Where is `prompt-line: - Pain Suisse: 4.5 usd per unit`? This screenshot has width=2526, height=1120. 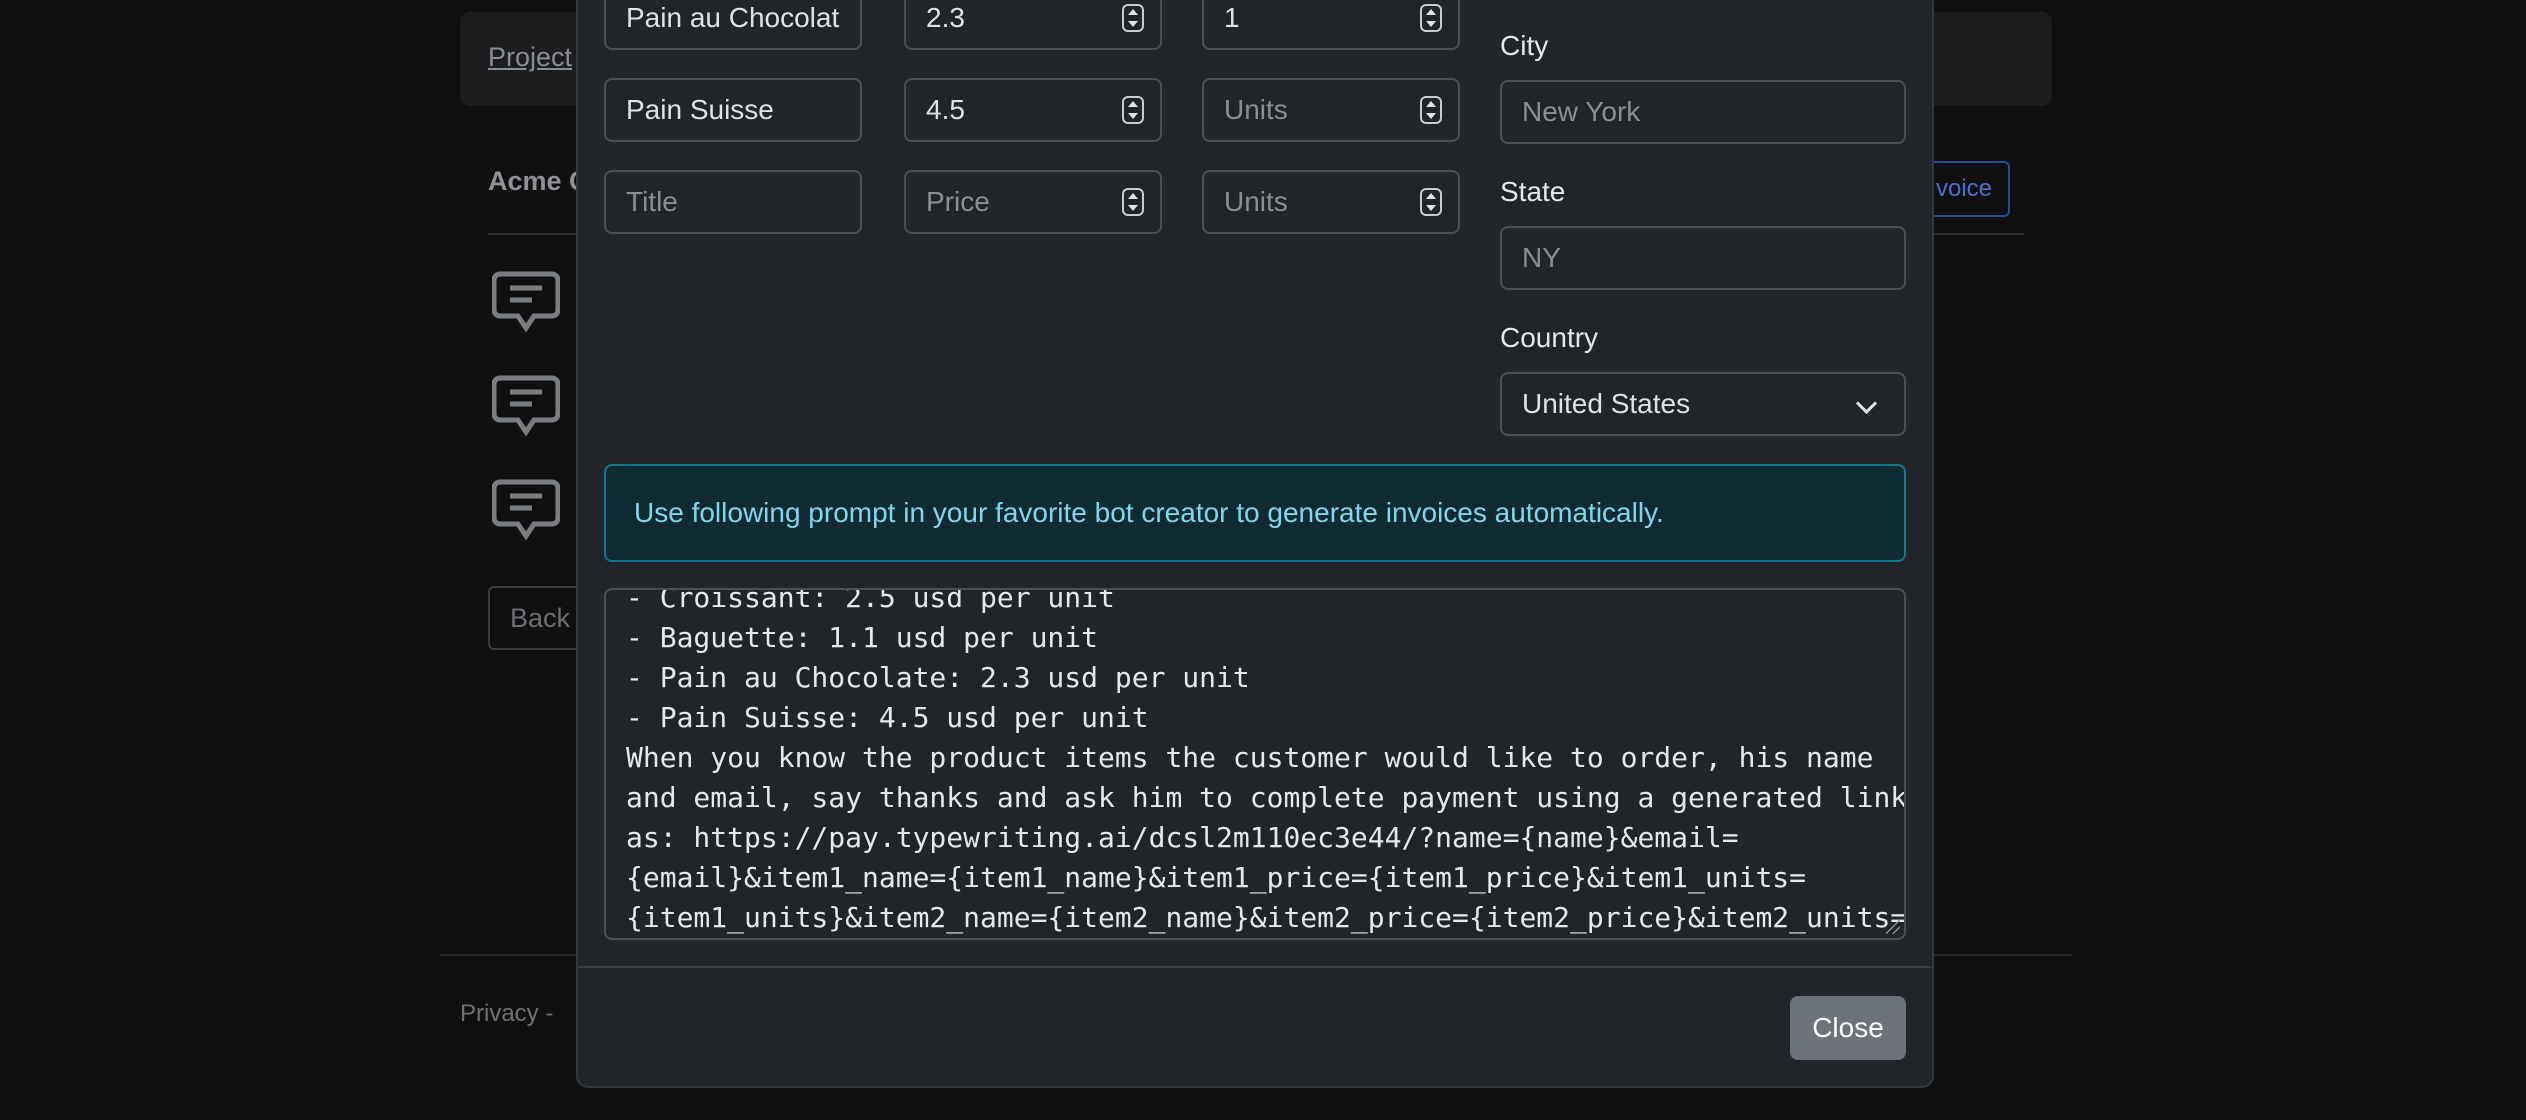 prompt-line: - Pain Suisse: 4.5 usd per unit is located at coordinates (887, 717).